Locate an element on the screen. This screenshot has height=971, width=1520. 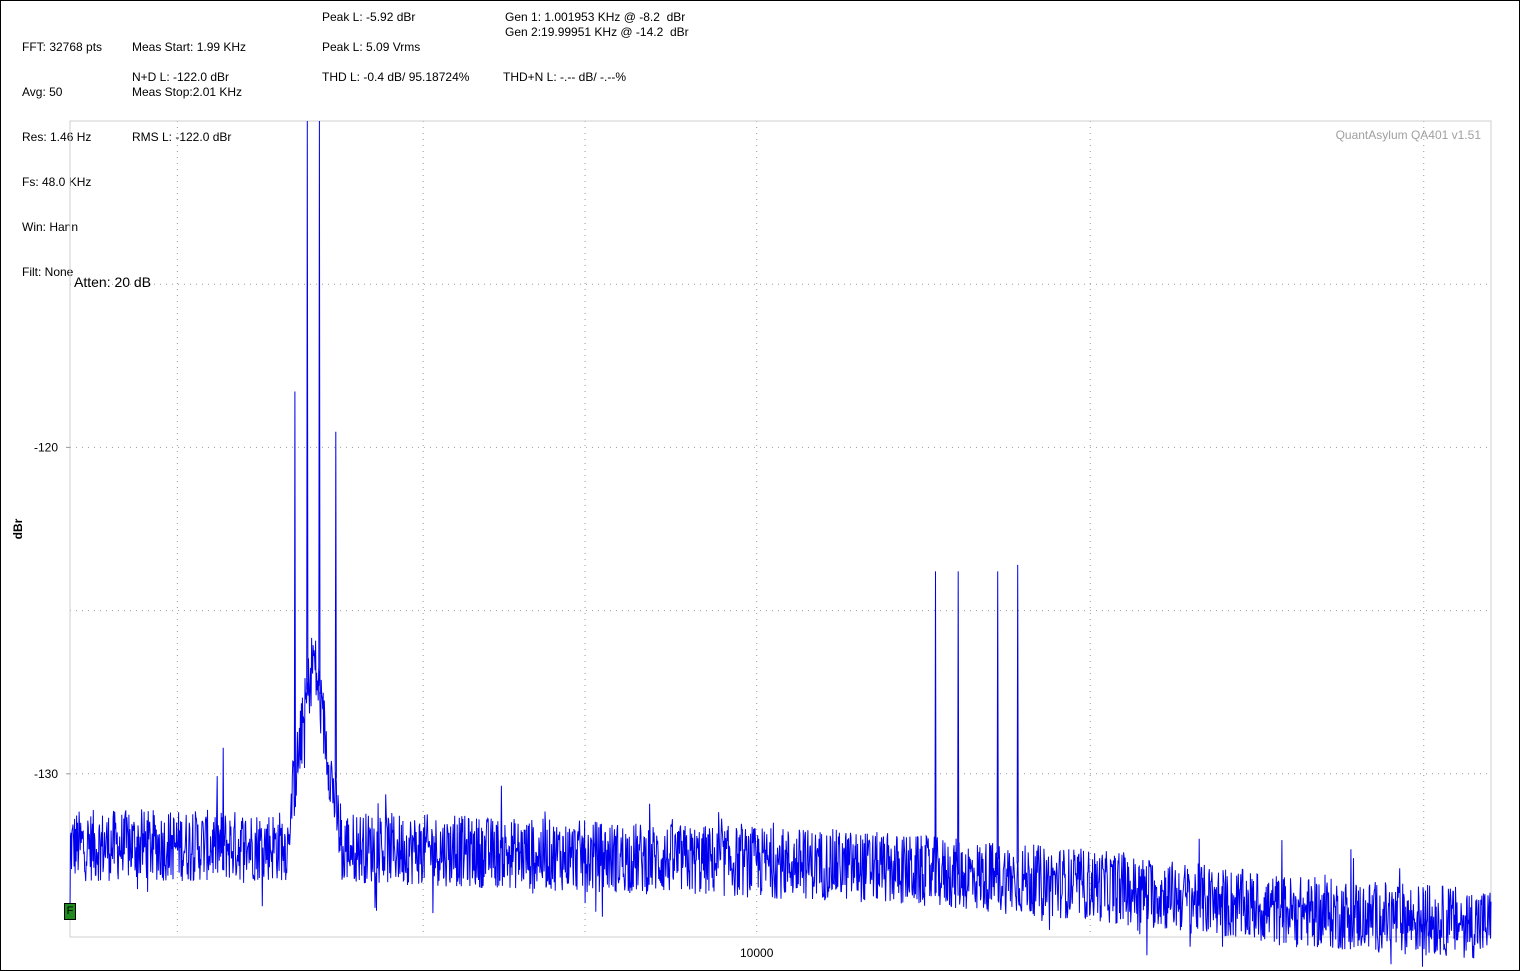
atten-label: Atten: 20 dB is located at coordinates (112, 282).